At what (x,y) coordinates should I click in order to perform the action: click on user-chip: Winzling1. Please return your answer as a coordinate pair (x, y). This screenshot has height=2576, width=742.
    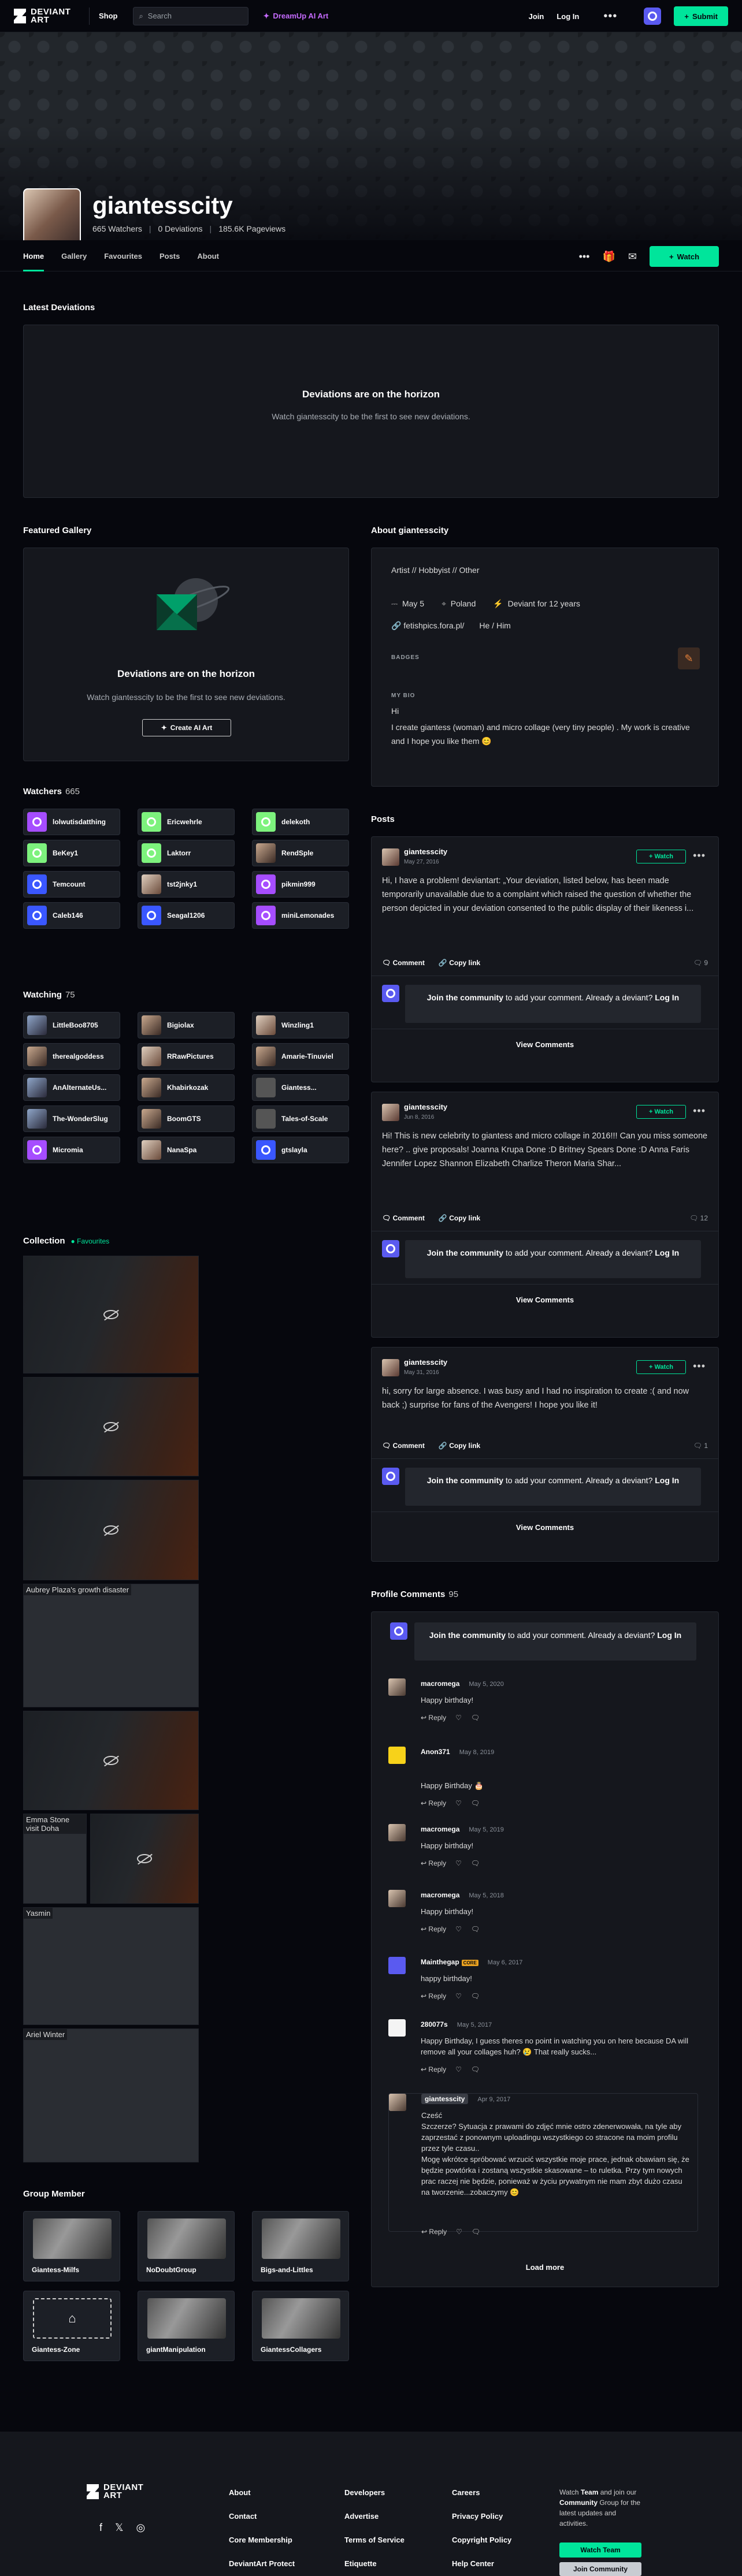
    Looking at the image, I should click on (300, 1025).